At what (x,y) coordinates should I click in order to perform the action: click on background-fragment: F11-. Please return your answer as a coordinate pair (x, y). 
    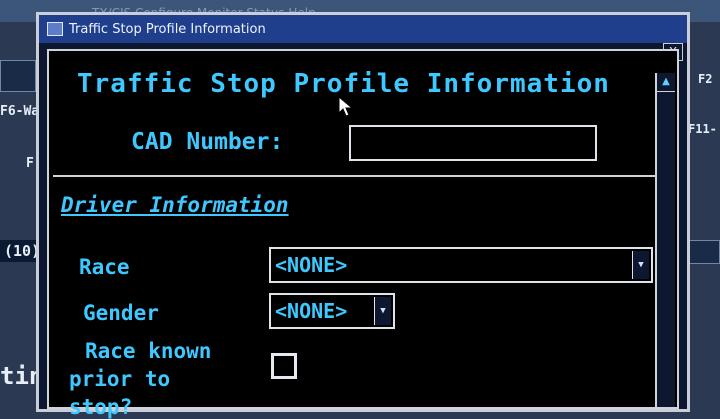
    Looking at the image, I should click on (702, 129).